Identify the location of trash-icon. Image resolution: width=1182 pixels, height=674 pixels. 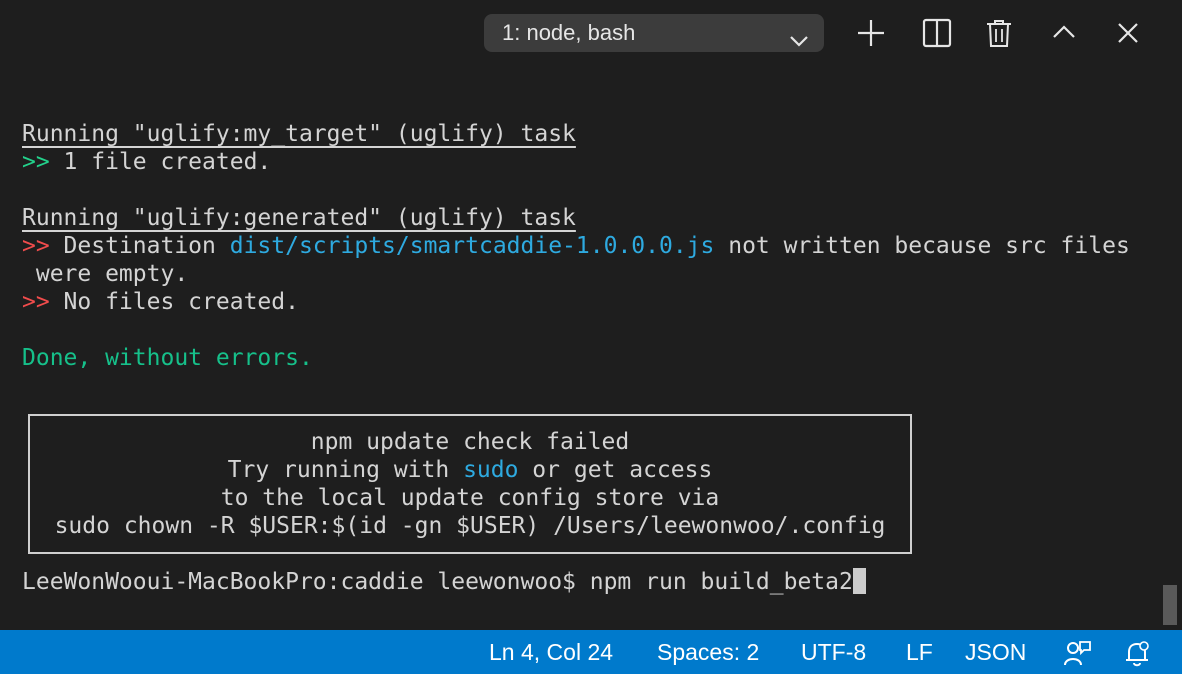
(999, 33).